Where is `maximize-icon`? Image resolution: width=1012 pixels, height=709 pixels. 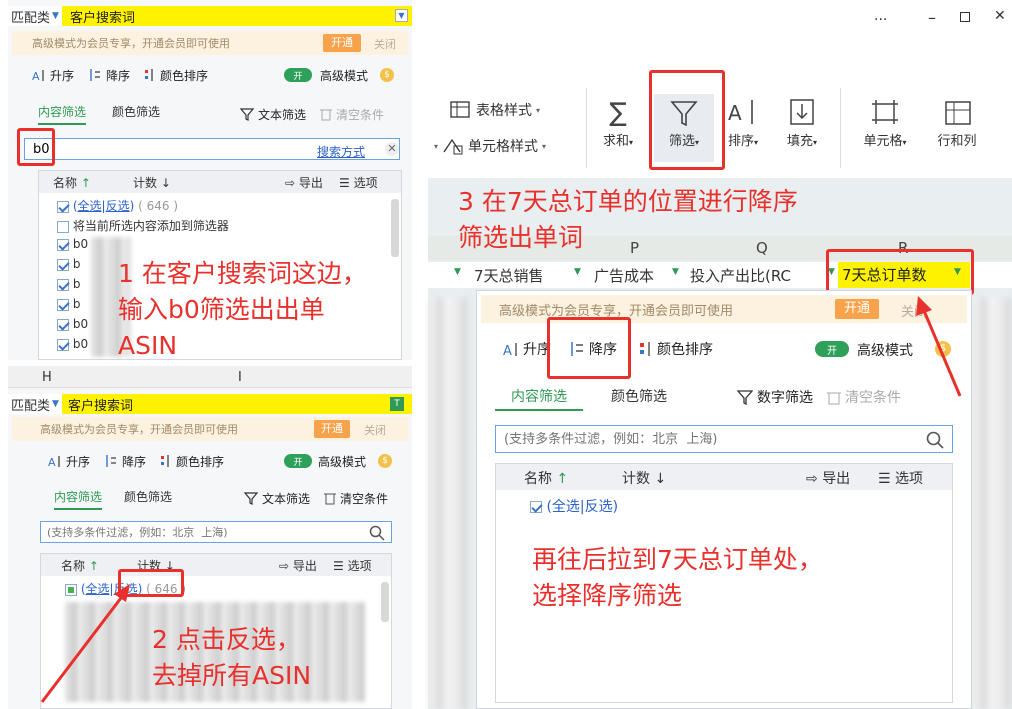 maximize-icon is located at coordinates (965, 17).